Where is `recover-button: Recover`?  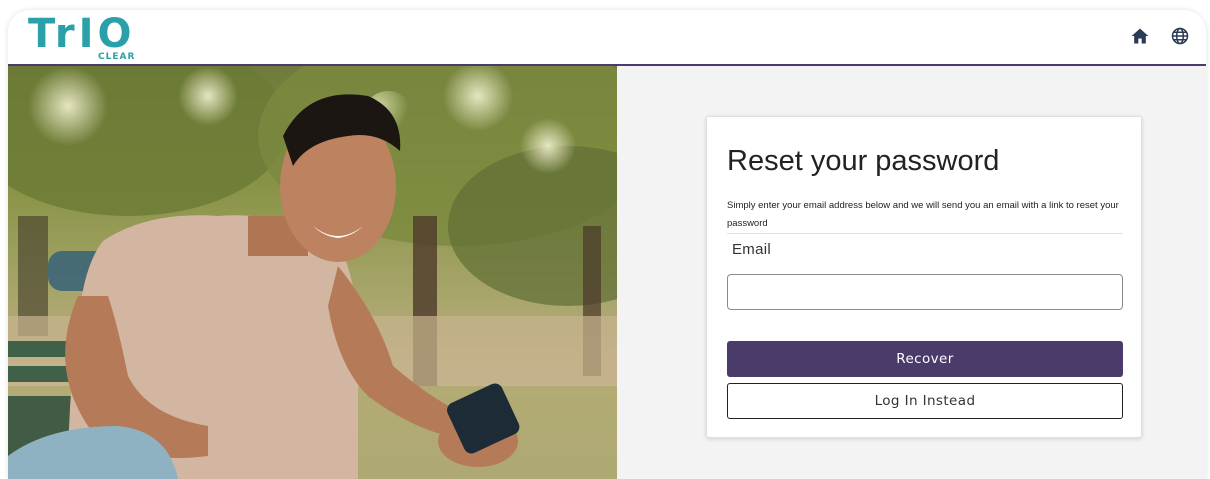 recover-button: Recover is located at coordinates (925, 359).